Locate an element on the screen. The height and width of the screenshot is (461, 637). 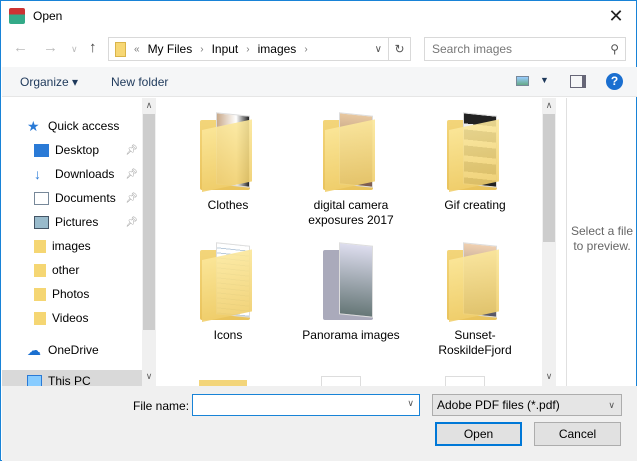
new-folder-button: New folder is located at coordinates (139, 82).